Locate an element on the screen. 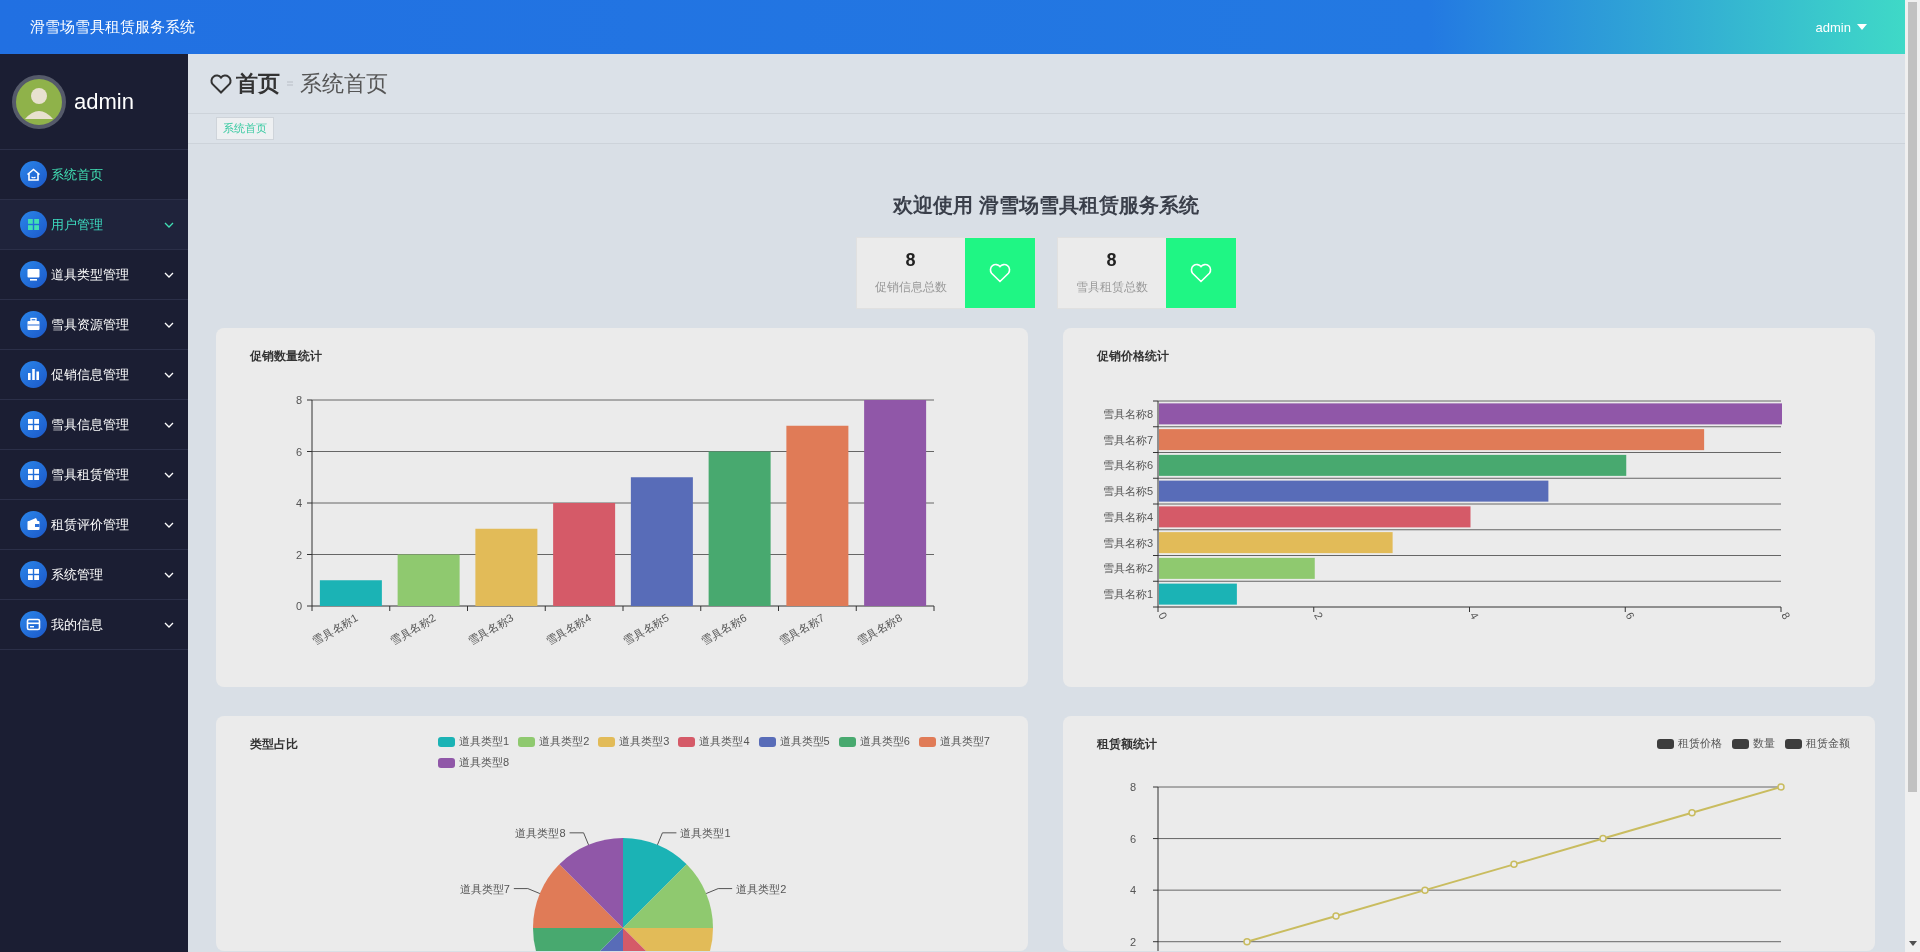  legend-label: 道具类型2 is located at coordinates (564, 741).